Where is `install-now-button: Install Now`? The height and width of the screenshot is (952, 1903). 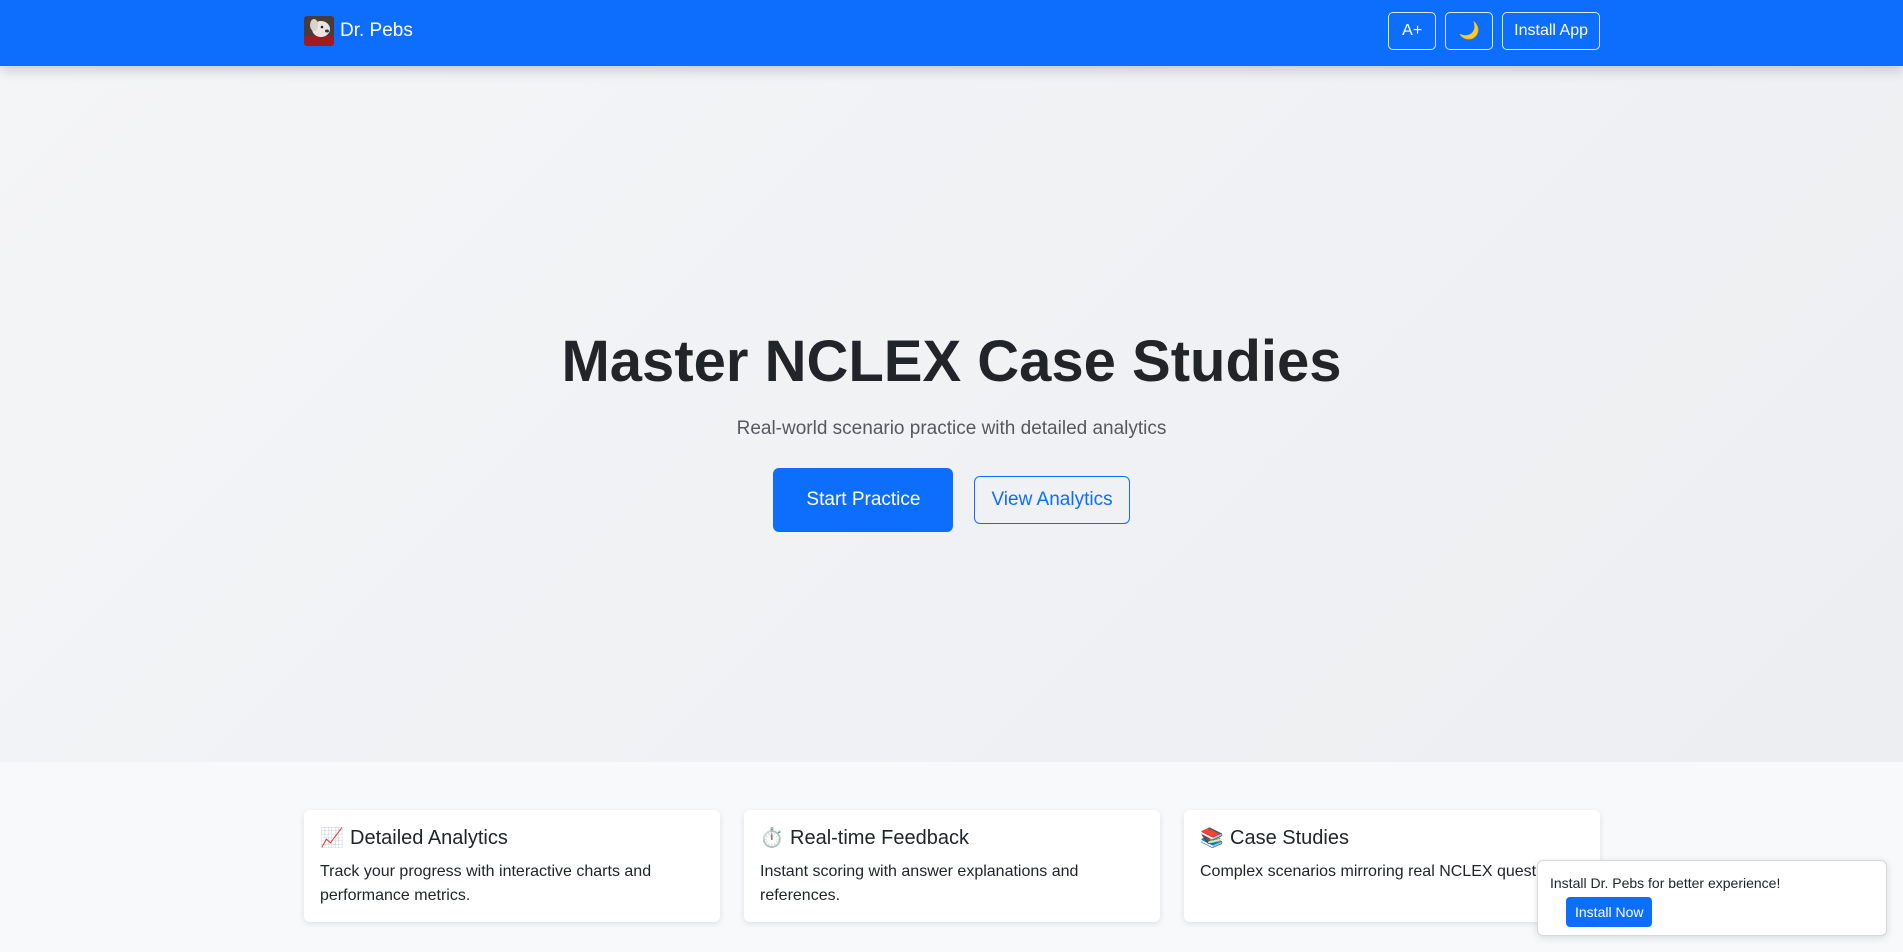
install-now-button: Install Now is located at coordinates (1609, 912).